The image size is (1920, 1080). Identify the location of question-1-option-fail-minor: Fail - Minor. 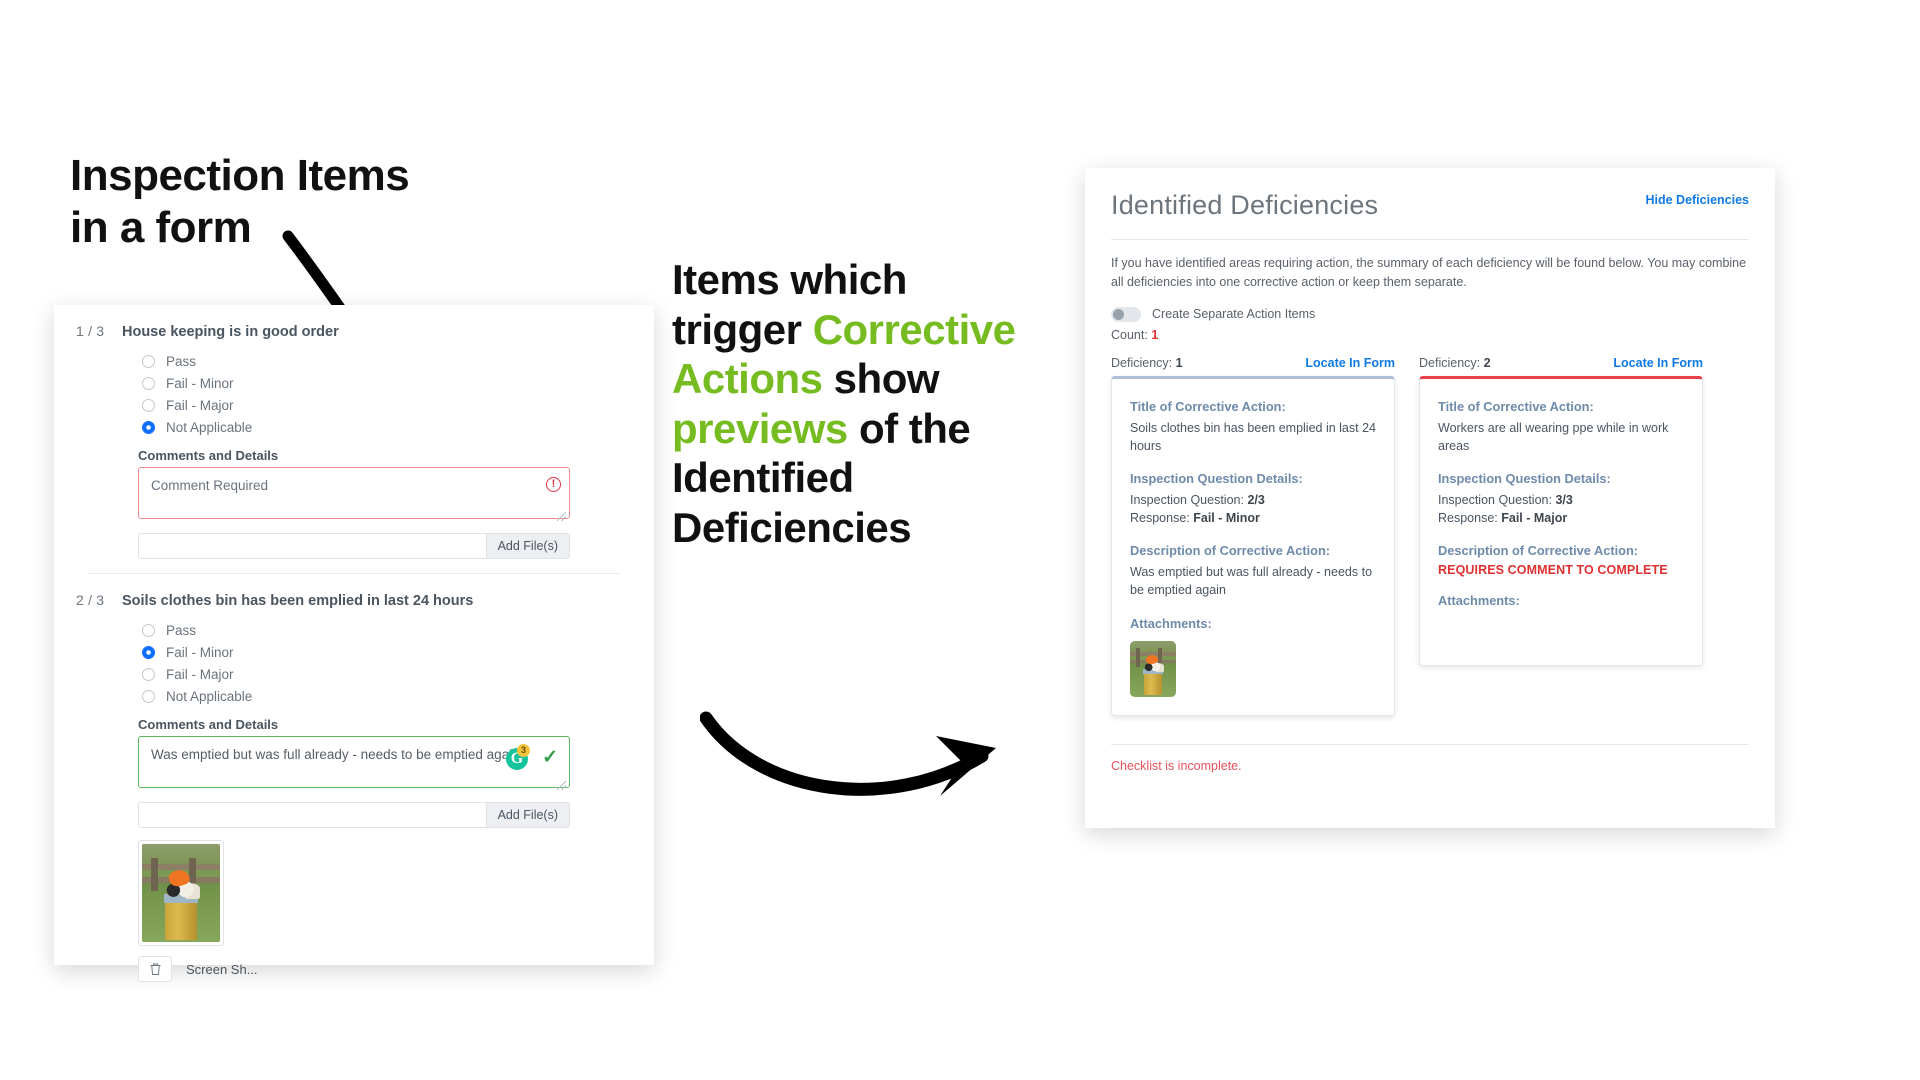
(398, 383).